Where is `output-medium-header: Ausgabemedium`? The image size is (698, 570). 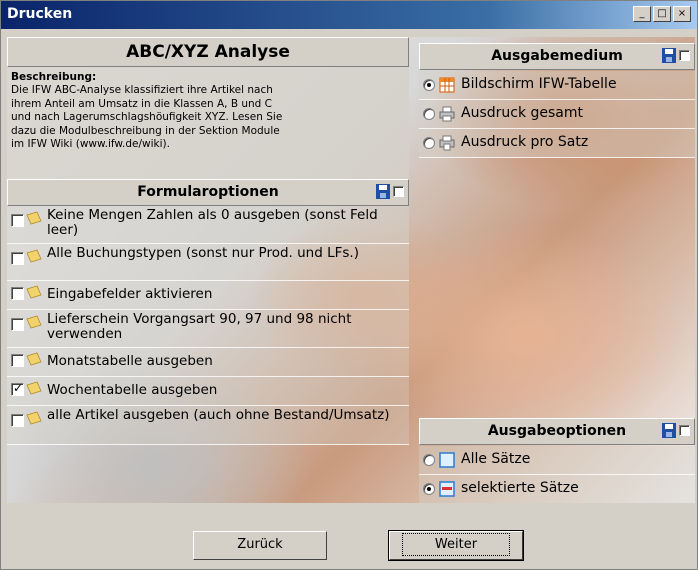 output-medium-header: Ausgabemedium is located at coordinates (557, 56).